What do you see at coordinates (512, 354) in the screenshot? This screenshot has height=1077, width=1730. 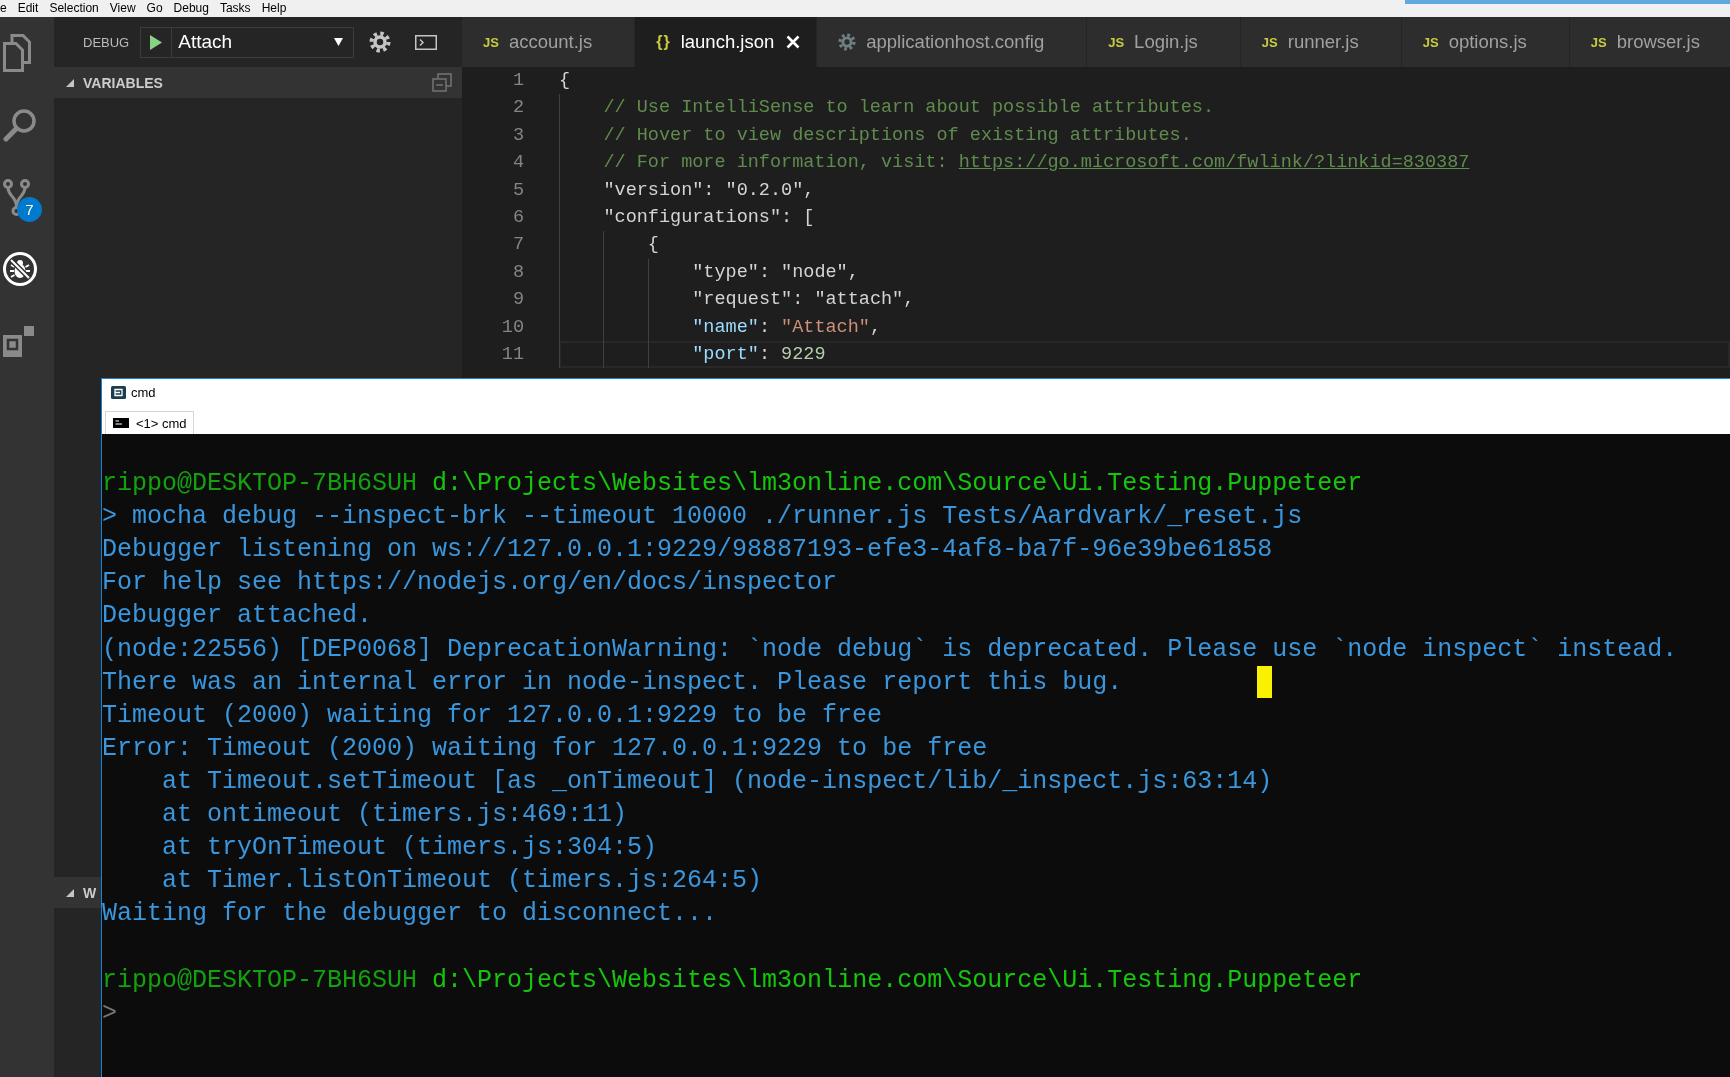 I see `line-number: 11` at bounding box center [512, 354].